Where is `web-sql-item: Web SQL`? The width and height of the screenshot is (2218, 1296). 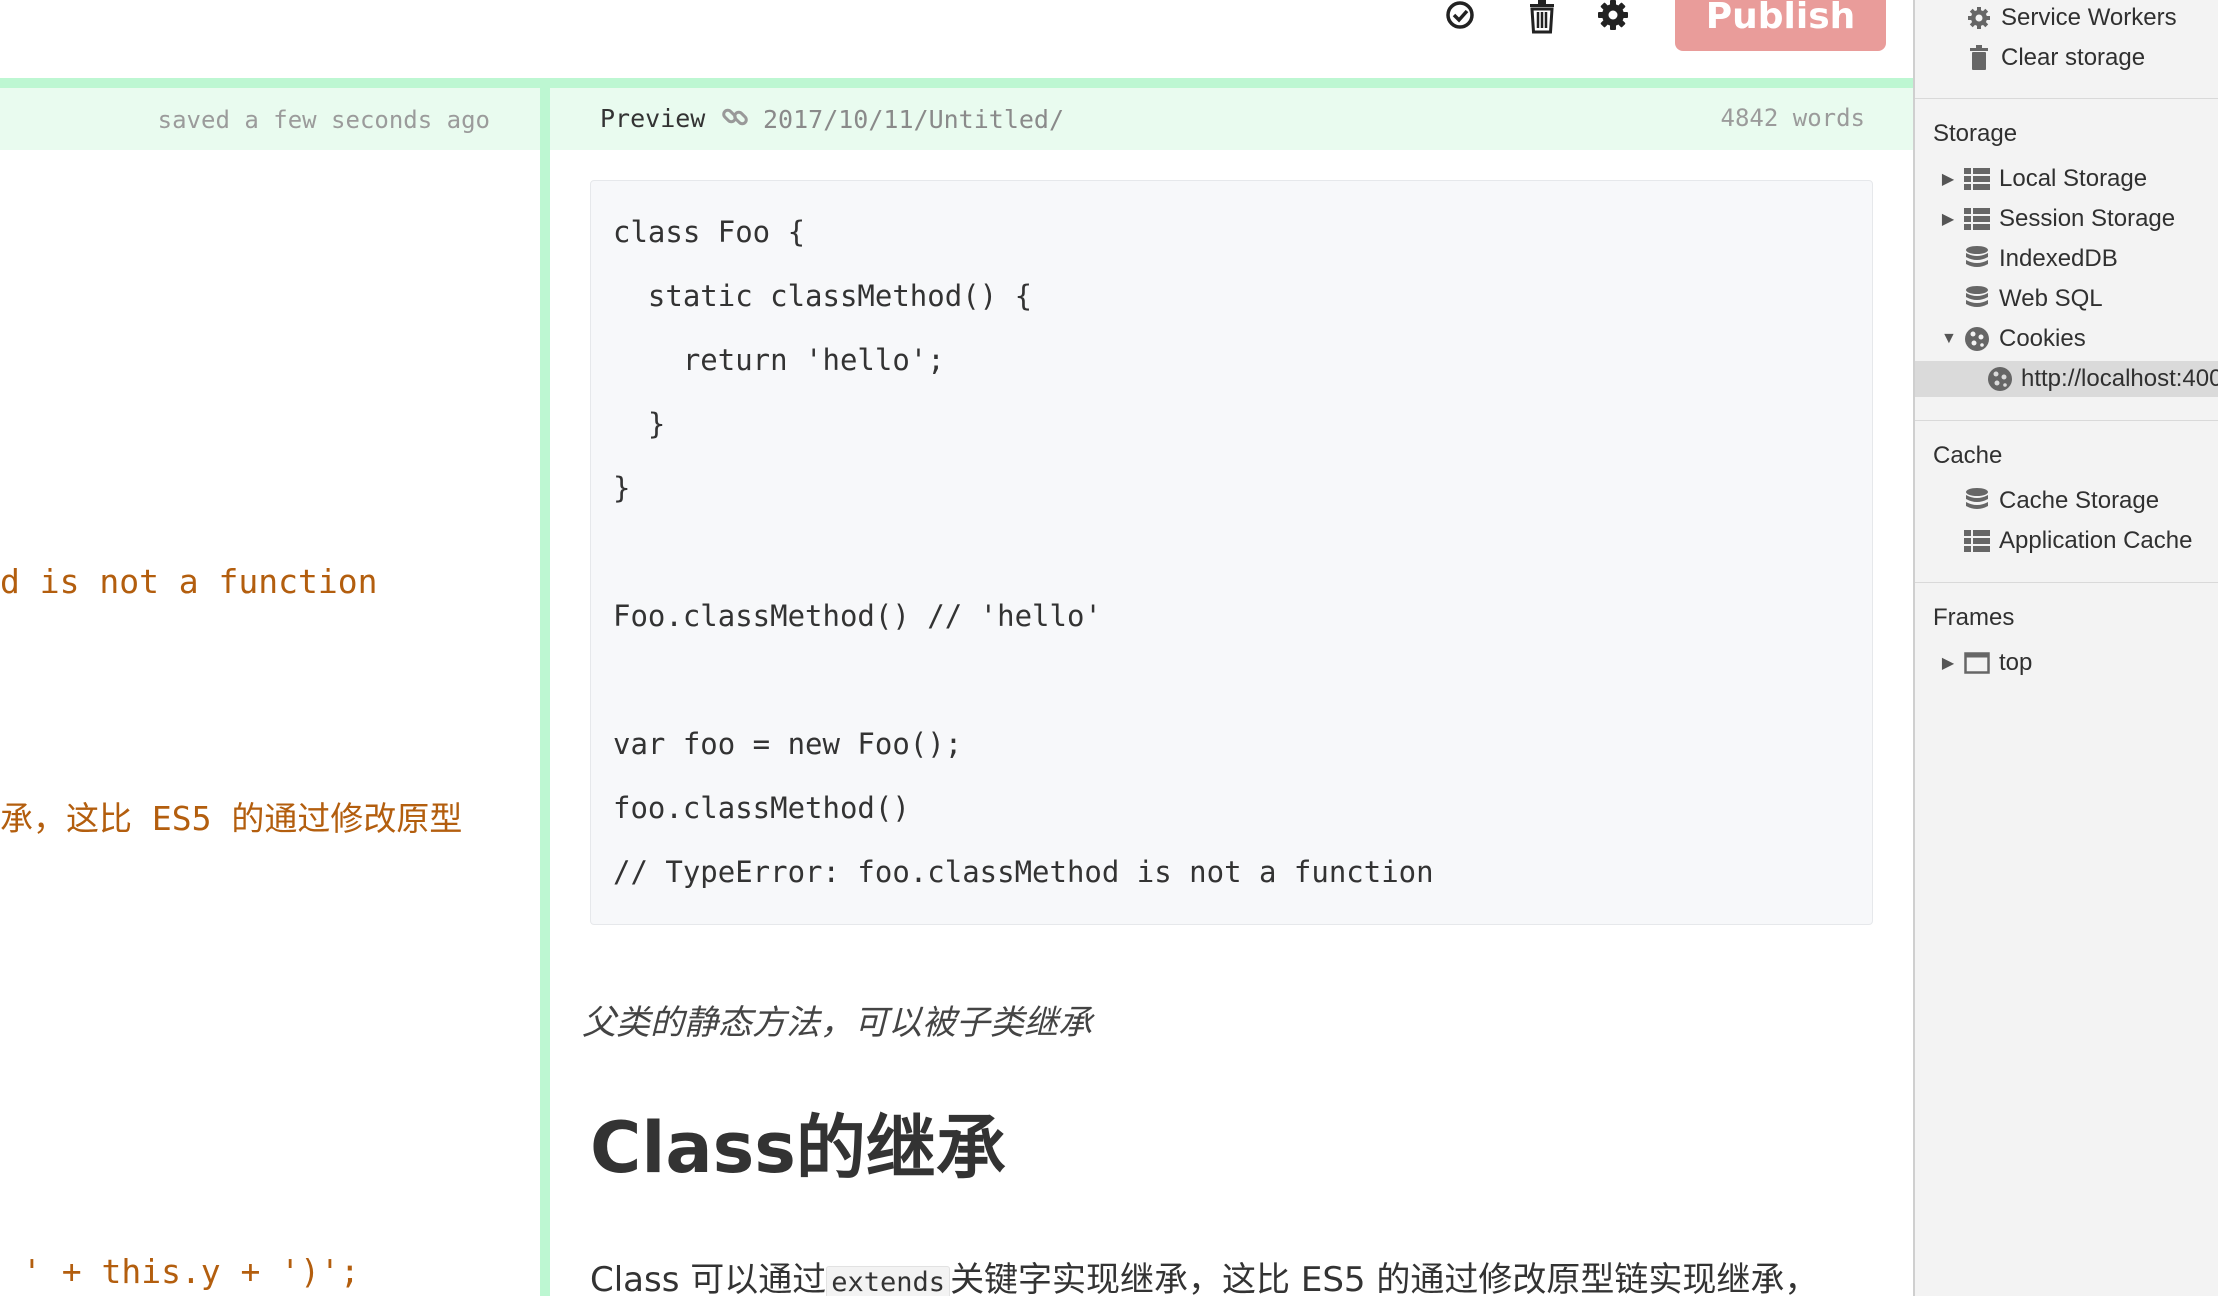
web-sql-item: Web SQL is located at coordinates (2033, 299).